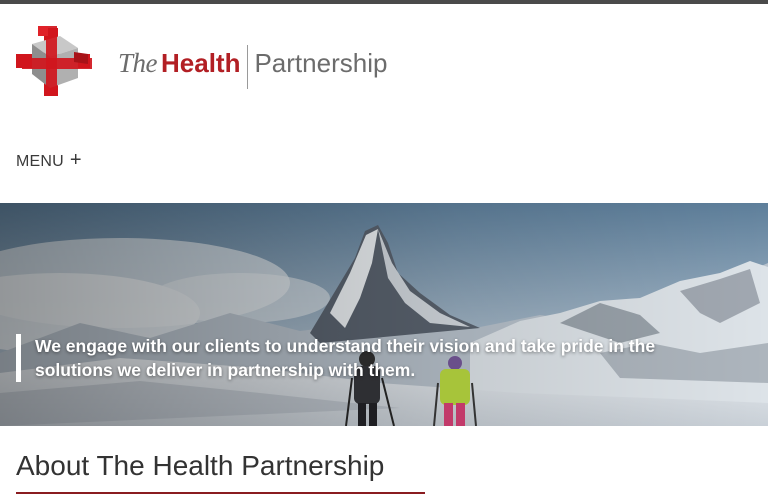 The height and width of the screenshot is (499, 768). Describe the element at coordinates (200, 465) in the screenshot. I see `about-heading: About The Health Partnership` at that location.